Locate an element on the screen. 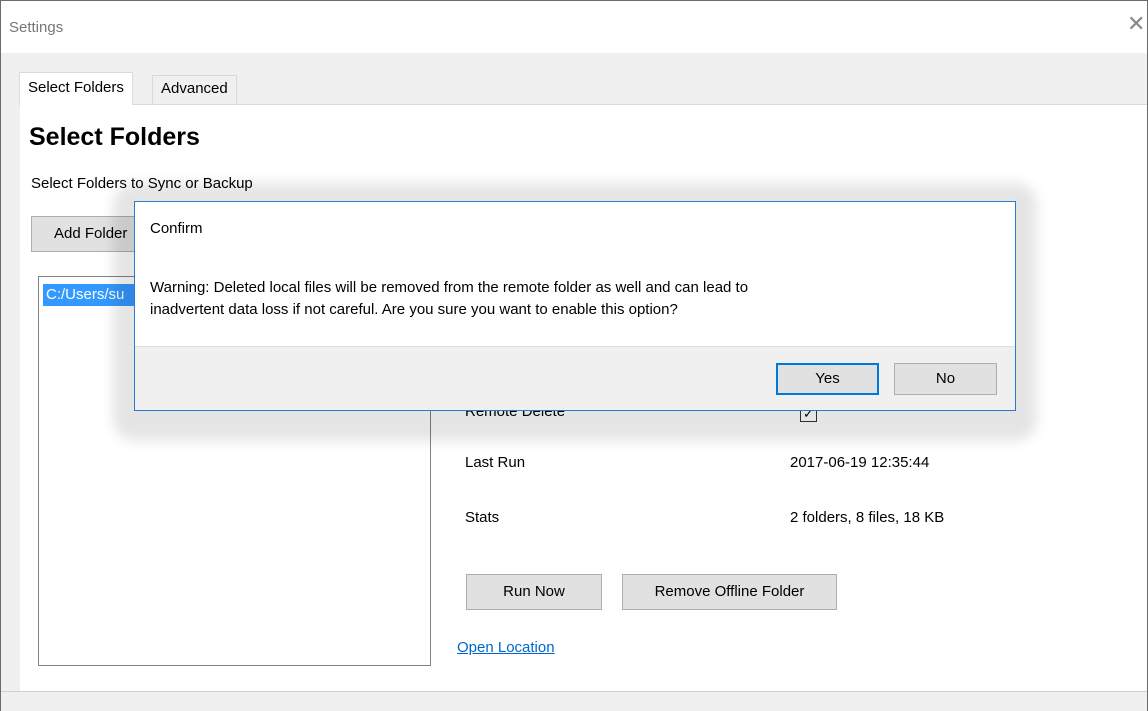  tab-select-folders: Select Folders is located at coordinates (76, 88).